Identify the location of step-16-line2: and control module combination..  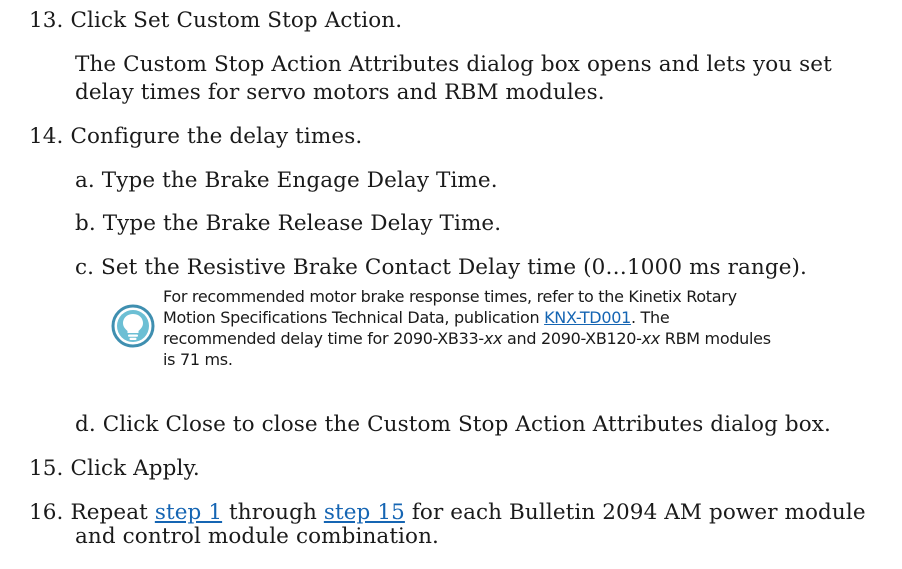
(257, 536).